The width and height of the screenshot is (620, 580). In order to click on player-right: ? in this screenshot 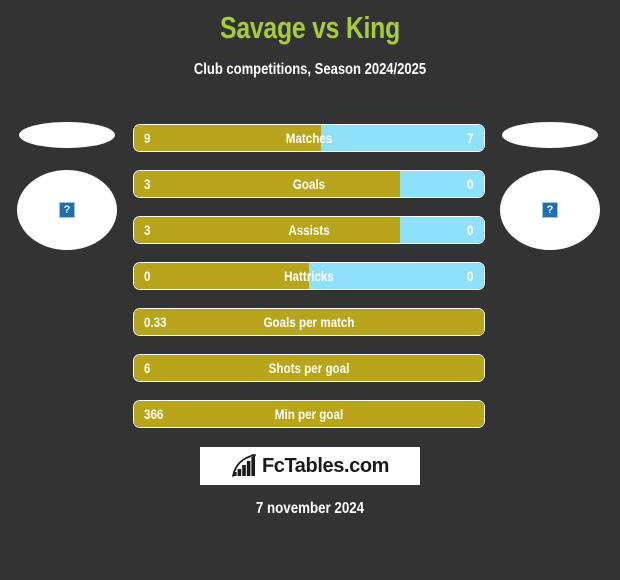, I will do `click(550, 186)`.